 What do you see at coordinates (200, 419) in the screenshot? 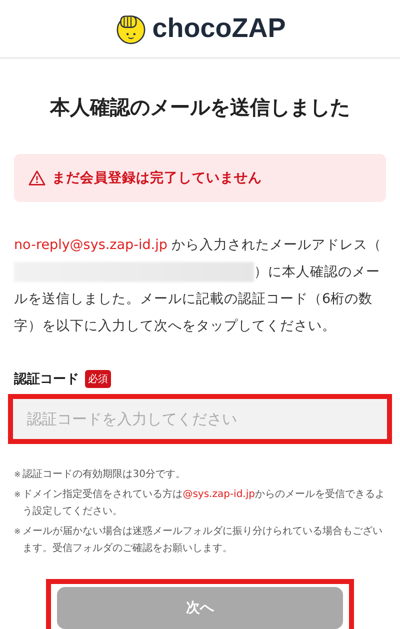
I see `code-input-field: 認証コードを入力してください` at bounding box center [200, 419].